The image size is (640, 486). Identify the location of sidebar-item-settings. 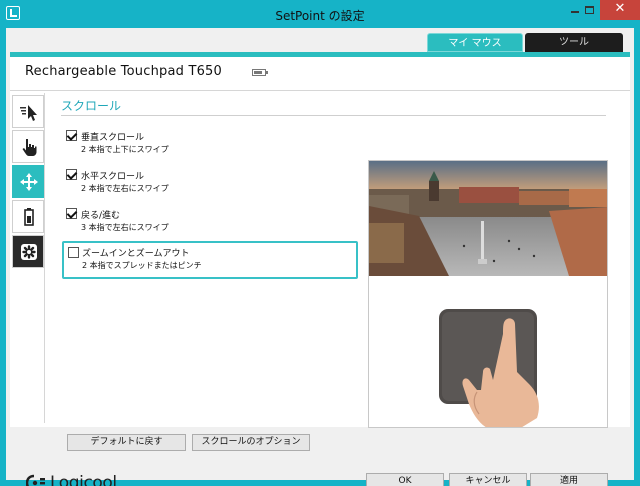
(28, 251).